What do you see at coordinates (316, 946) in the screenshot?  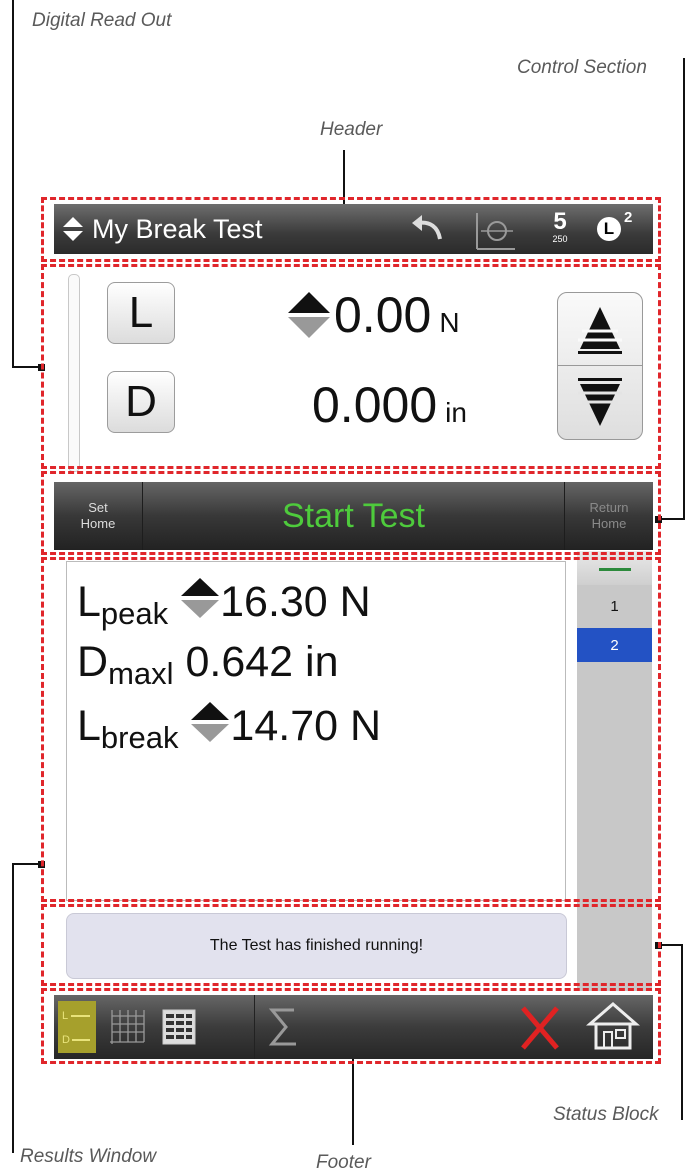 I see `status-message: The Test has finished running!` at bounding box center [316, 946].